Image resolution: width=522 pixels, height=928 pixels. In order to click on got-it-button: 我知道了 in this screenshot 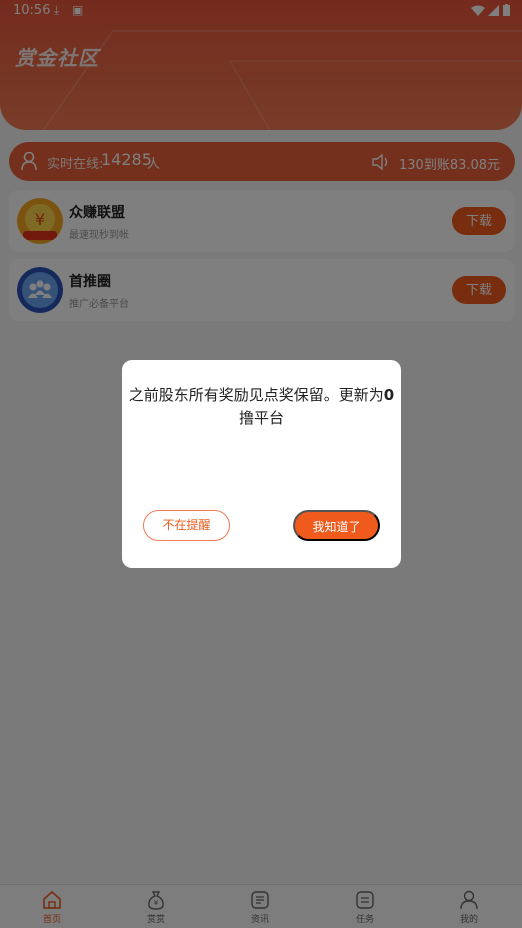, I will do `click(336, 525)`.